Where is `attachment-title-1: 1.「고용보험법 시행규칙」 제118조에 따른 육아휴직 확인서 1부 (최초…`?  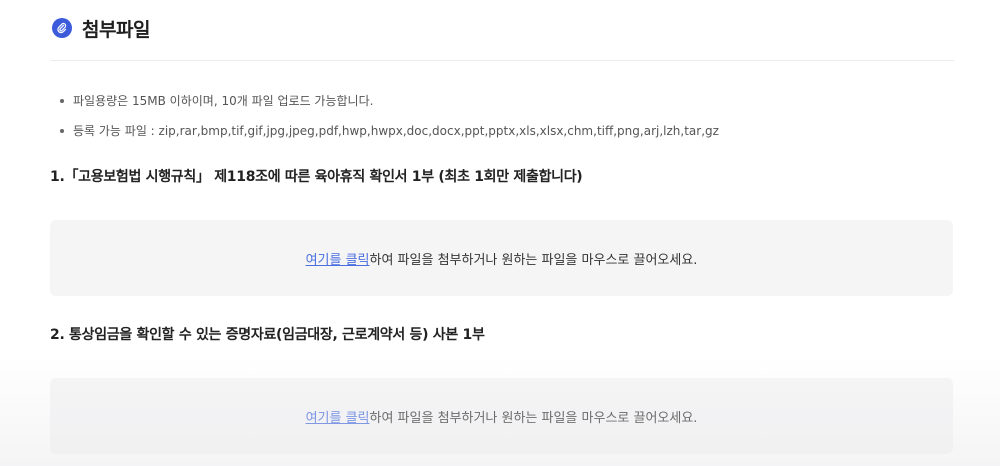
attachment-title-1: 1.「고용보험법 시행규칙」 제118조에 따른 육아휴직 확인서 1부 (최초… is located at coordinates (316, 177).